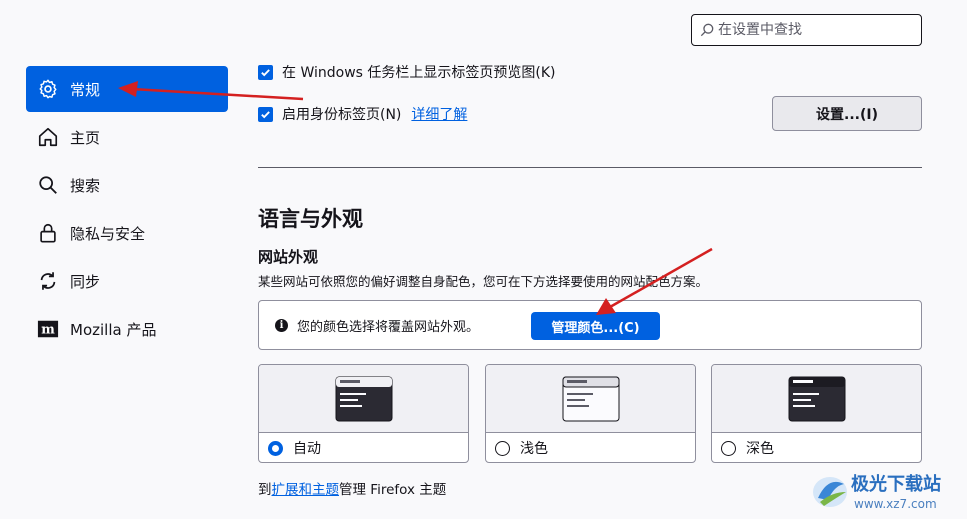  Describe the element at coordinates (127, 89) in the screenshot. I see `sidebar-item-general: 常规` at that location.